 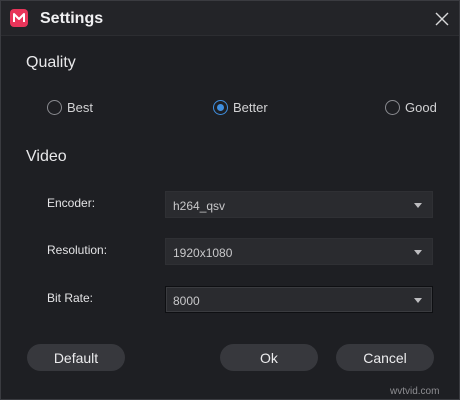 What do you see at coordinates (80, 107) in the screenshot?
I see `radio-best-label: Best` at bounding box center [80, 107].